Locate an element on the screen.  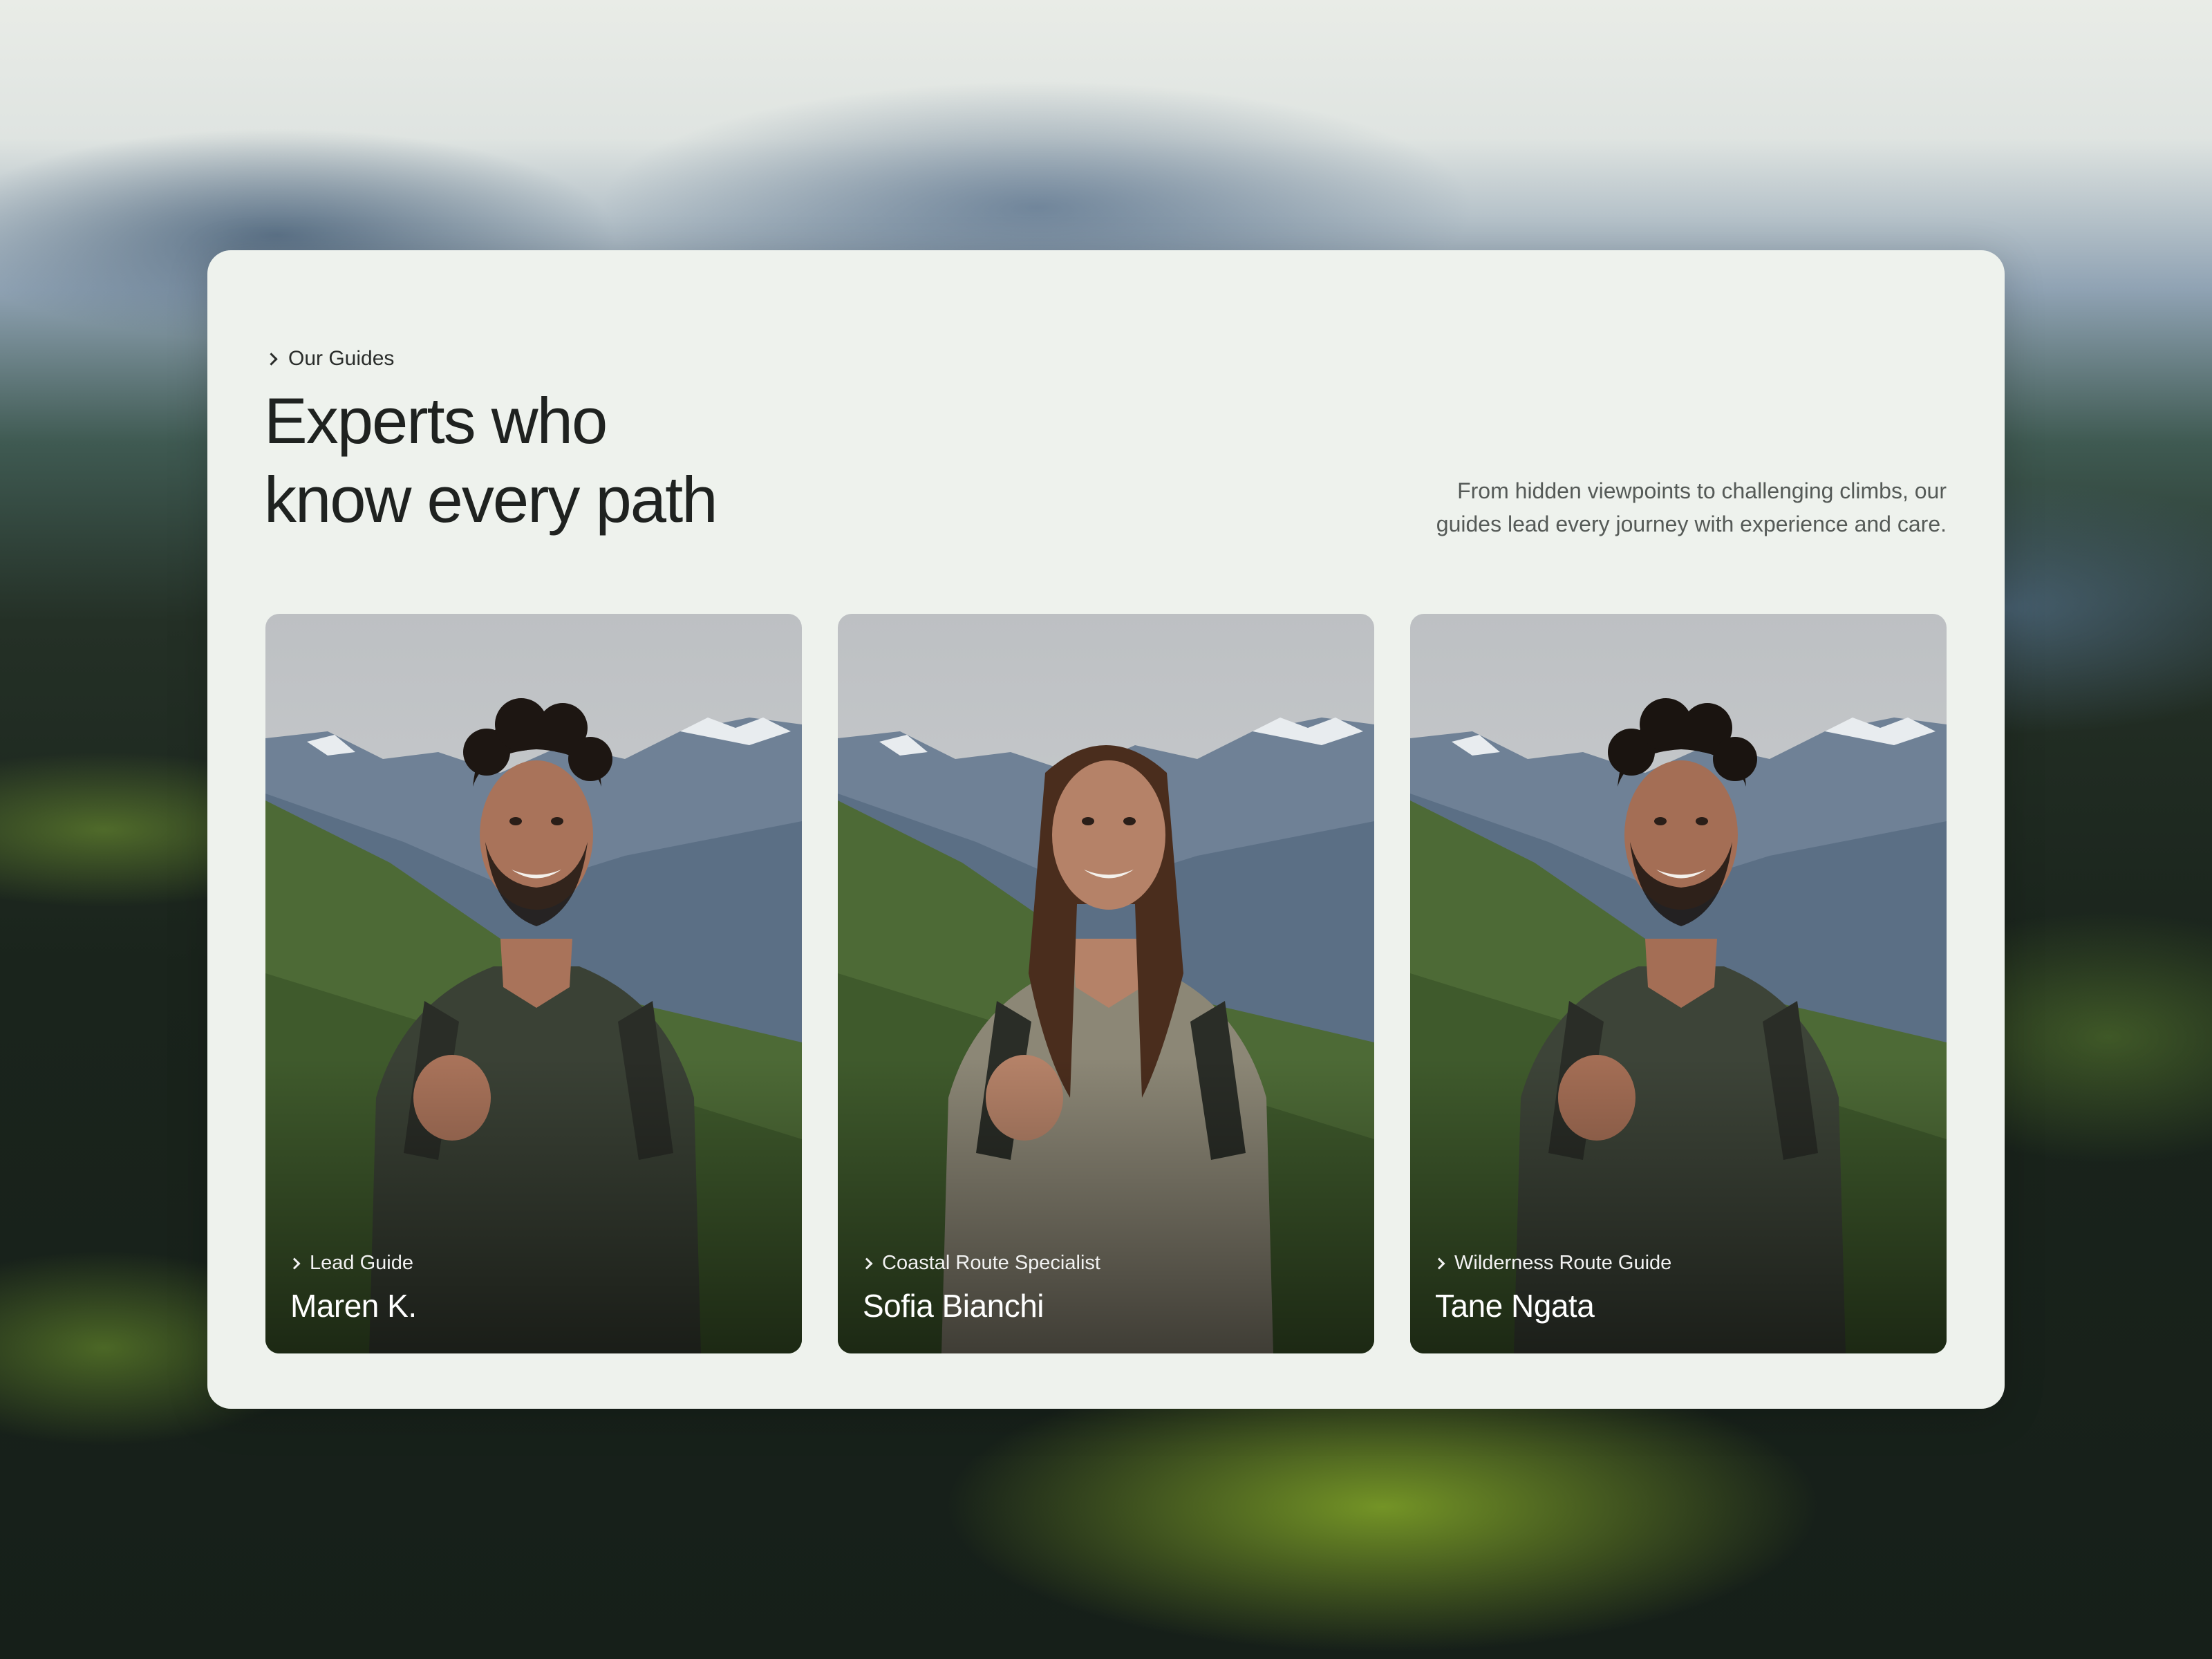
guide-card: Lead Guide Maren K. is located at coordinates (533, 983).